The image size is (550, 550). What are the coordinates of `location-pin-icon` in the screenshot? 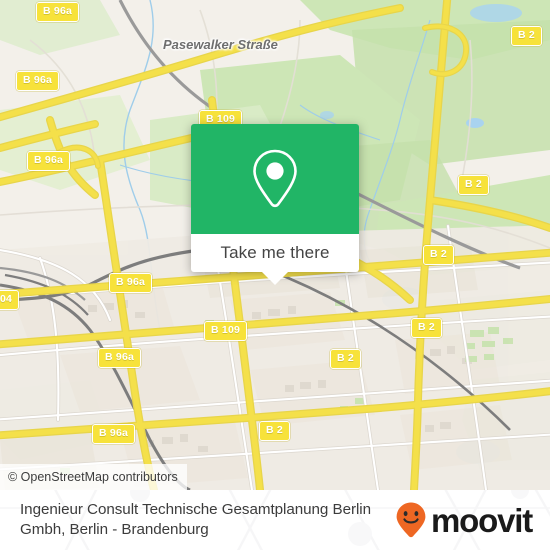 It's located at (275, 178).